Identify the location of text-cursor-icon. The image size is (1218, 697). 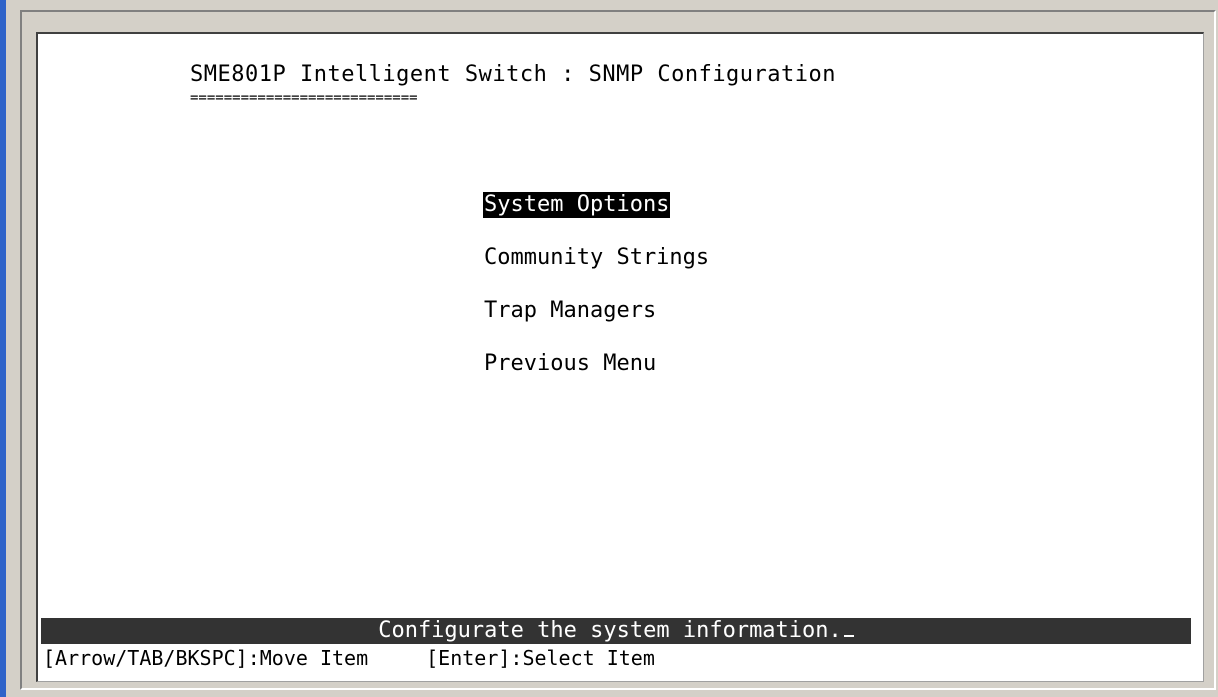
(848, 628).